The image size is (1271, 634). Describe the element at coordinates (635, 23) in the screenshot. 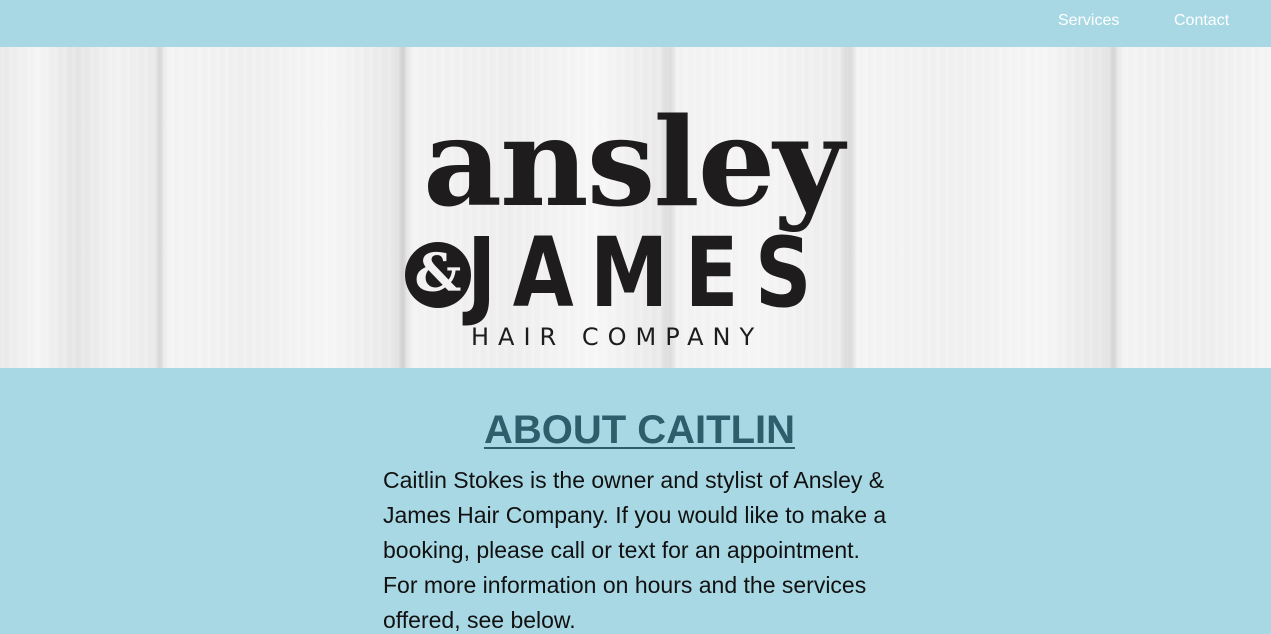

I see `top-navigation-bar: Services Contact` at that location.